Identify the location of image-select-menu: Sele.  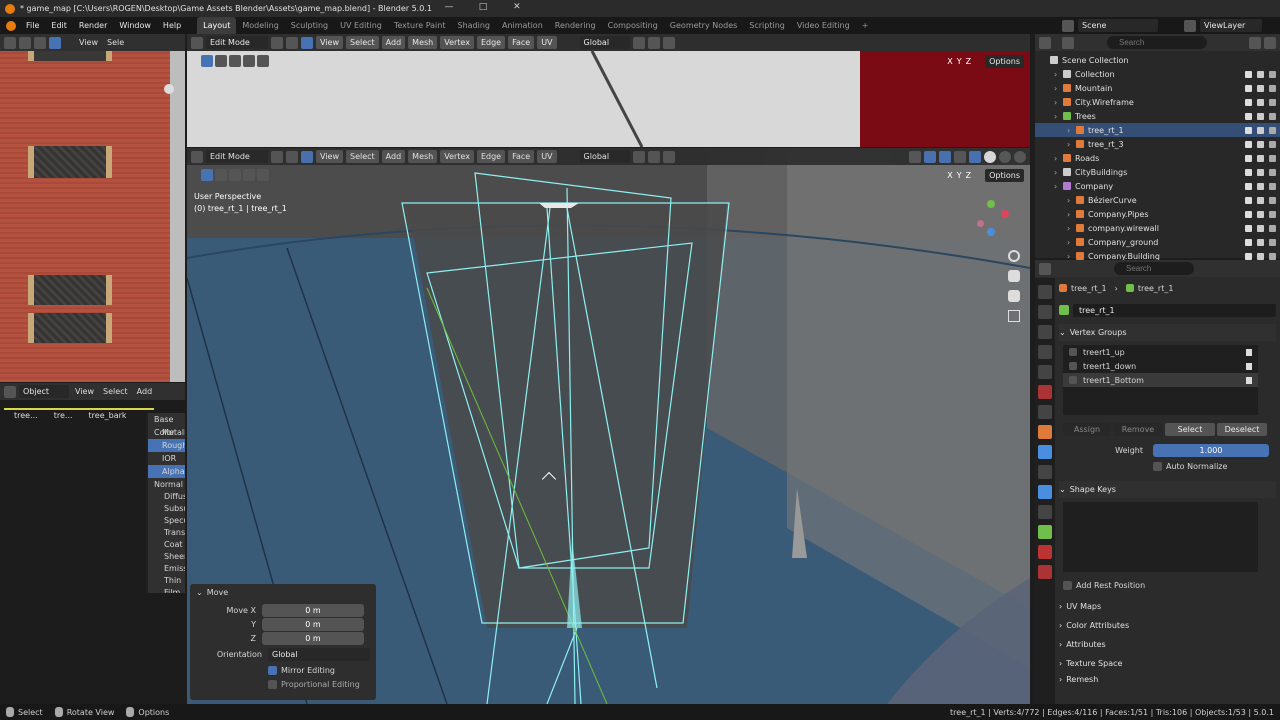
(115, 42).